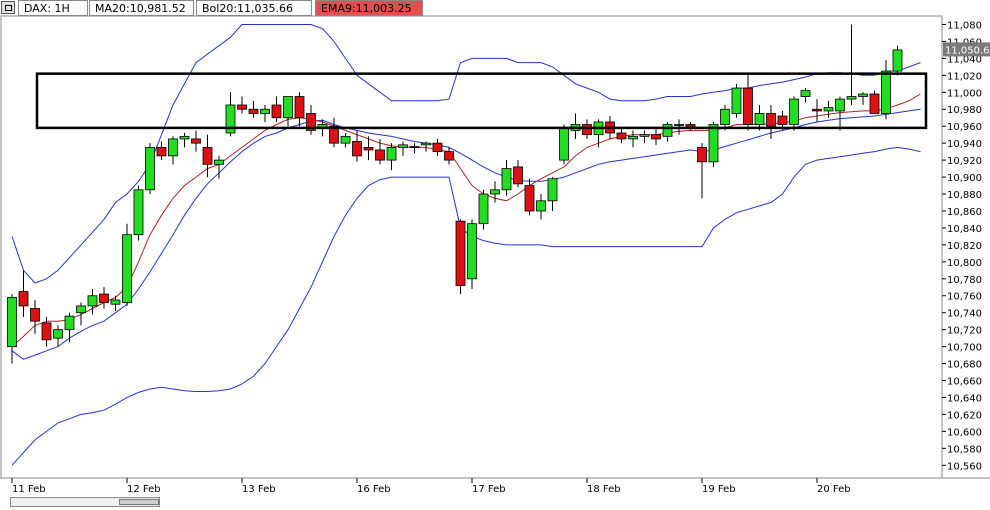 The width and height of the screenshot is (990, 510). What do you see at coordinates (964, 76) in the screenshot?
I see `y-tick-label: 11,020` at bounding box center [964, 76].